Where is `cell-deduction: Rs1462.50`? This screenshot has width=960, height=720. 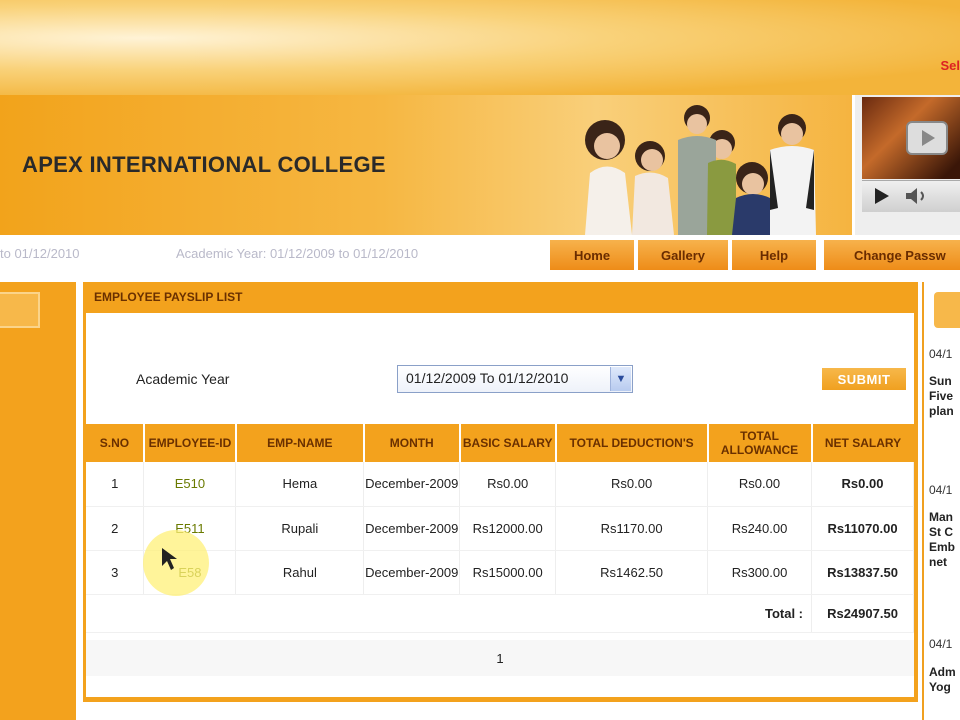 cell-deduction: Rs1462.50 is located at coordinates (632, 572).